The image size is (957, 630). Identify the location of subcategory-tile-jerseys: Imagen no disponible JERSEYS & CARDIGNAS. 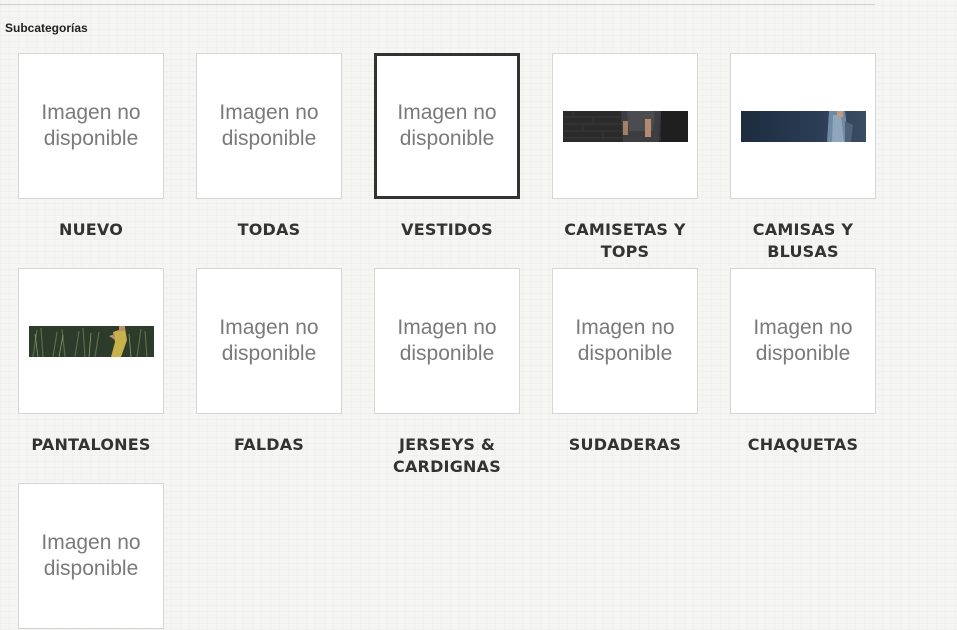
(447, 373).